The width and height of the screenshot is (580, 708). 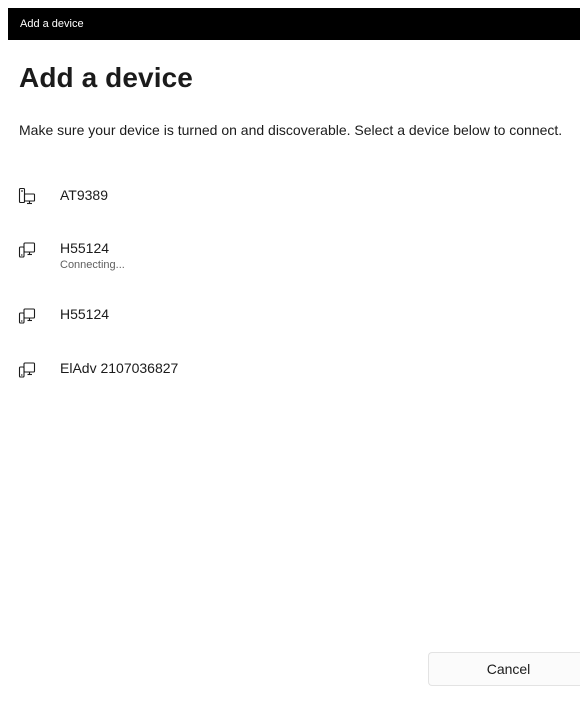 I want to click on device-name: AT9389, so click(x=84, y=195).